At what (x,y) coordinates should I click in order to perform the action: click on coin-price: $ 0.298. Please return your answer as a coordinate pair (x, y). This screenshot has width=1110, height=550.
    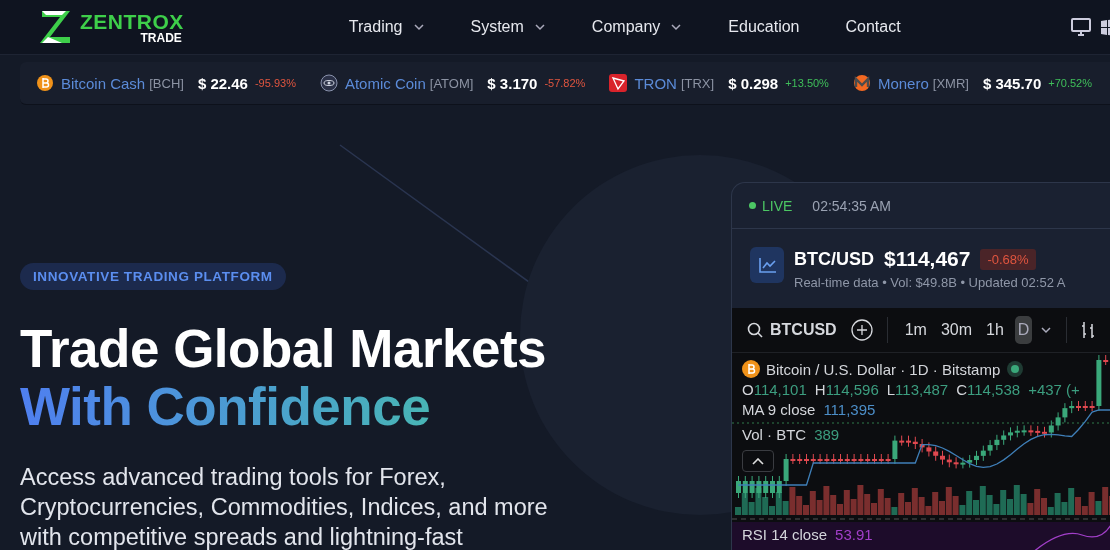
    Looking at the image, I should click on (753, 83).